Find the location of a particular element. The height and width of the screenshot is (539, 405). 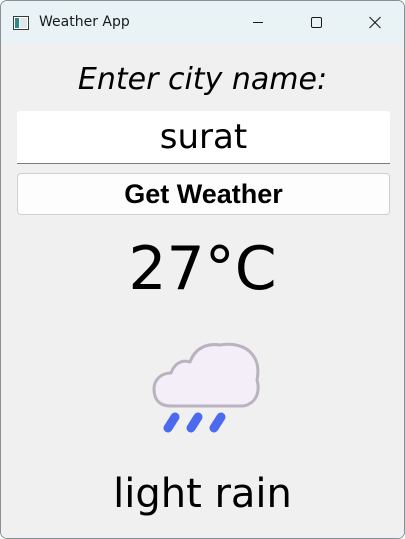

get-weather-button: Get Weather is located at coordinates (203, 194).